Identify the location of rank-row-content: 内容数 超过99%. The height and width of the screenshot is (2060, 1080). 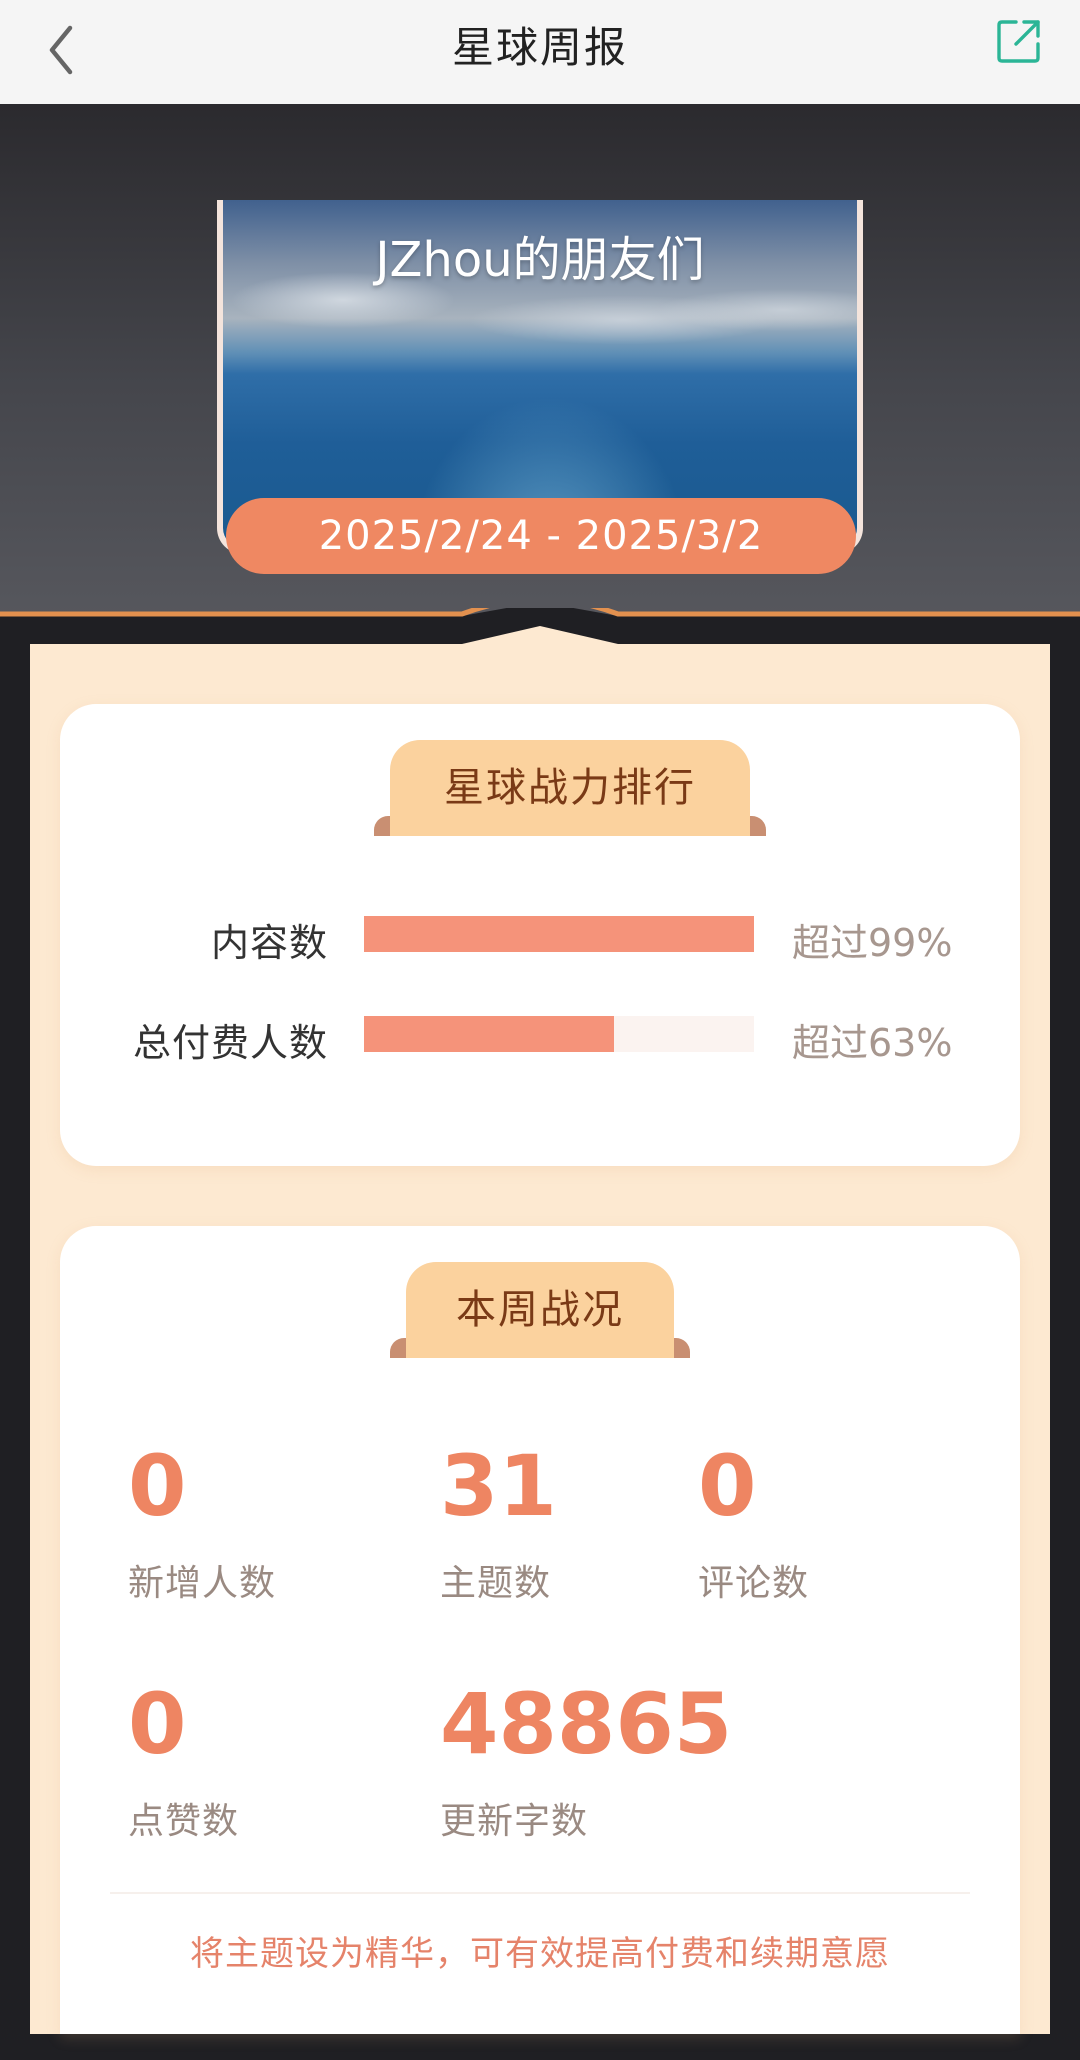
(540, 940).